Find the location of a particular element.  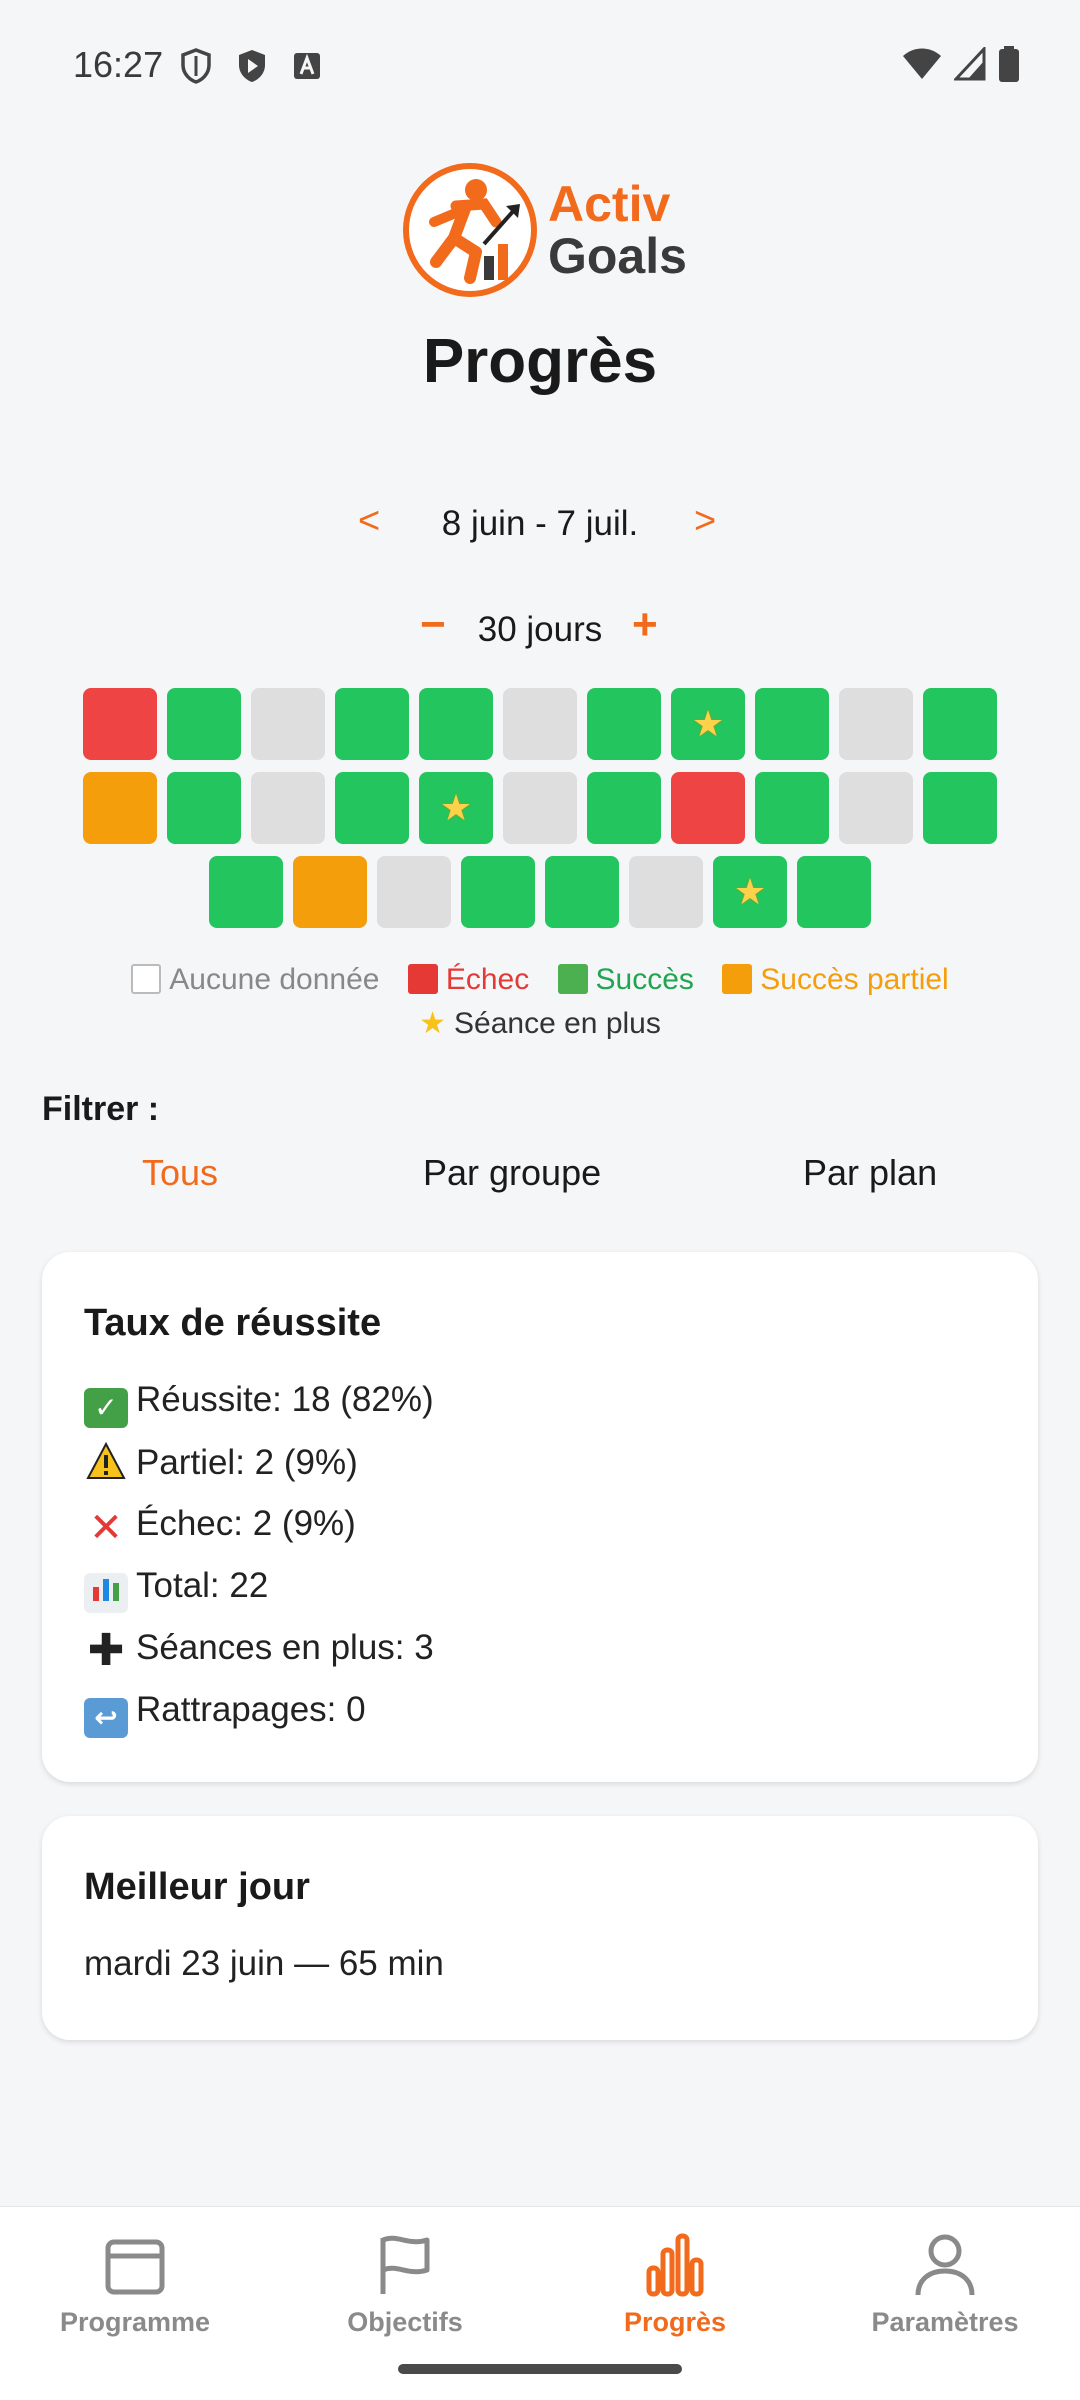

page-title: Progrès is located at coordinates (540, 361).